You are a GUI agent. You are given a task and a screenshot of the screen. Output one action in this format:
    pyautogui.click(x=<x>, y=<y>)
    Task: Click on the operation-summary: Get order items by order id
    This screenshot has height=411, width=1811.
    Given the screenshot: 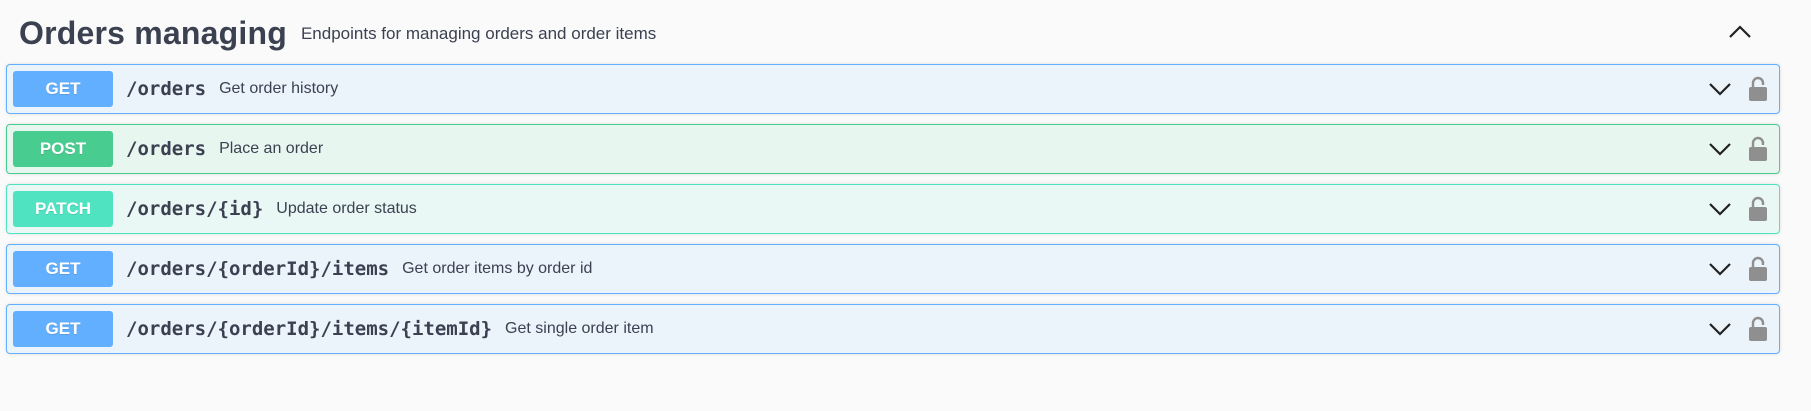 What is the action you would take?
    pyautogui.click(x=497, y=268)
    